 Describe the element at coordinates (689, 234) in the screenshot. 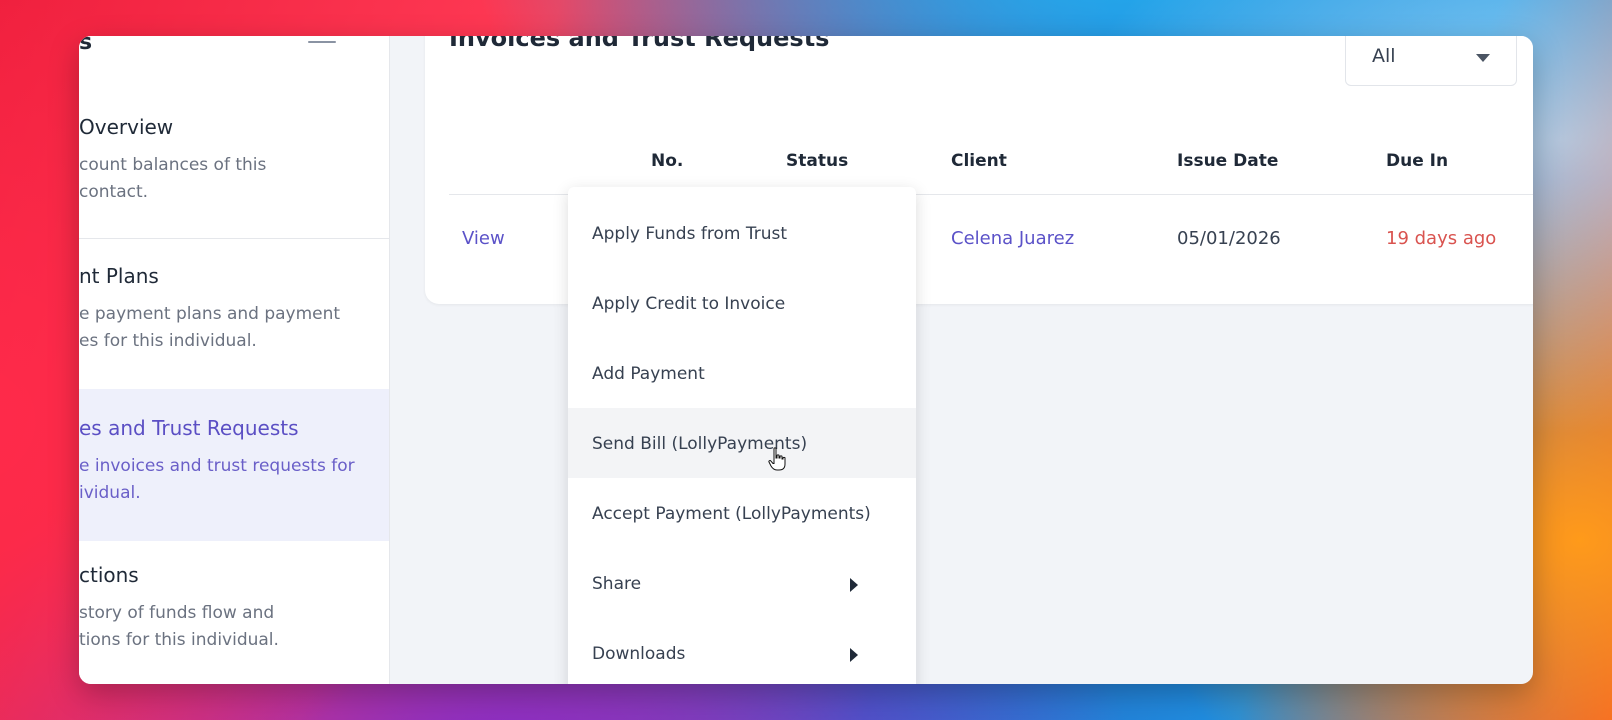

I see `menu-item-label: Apply Funds from Trust` at that location.